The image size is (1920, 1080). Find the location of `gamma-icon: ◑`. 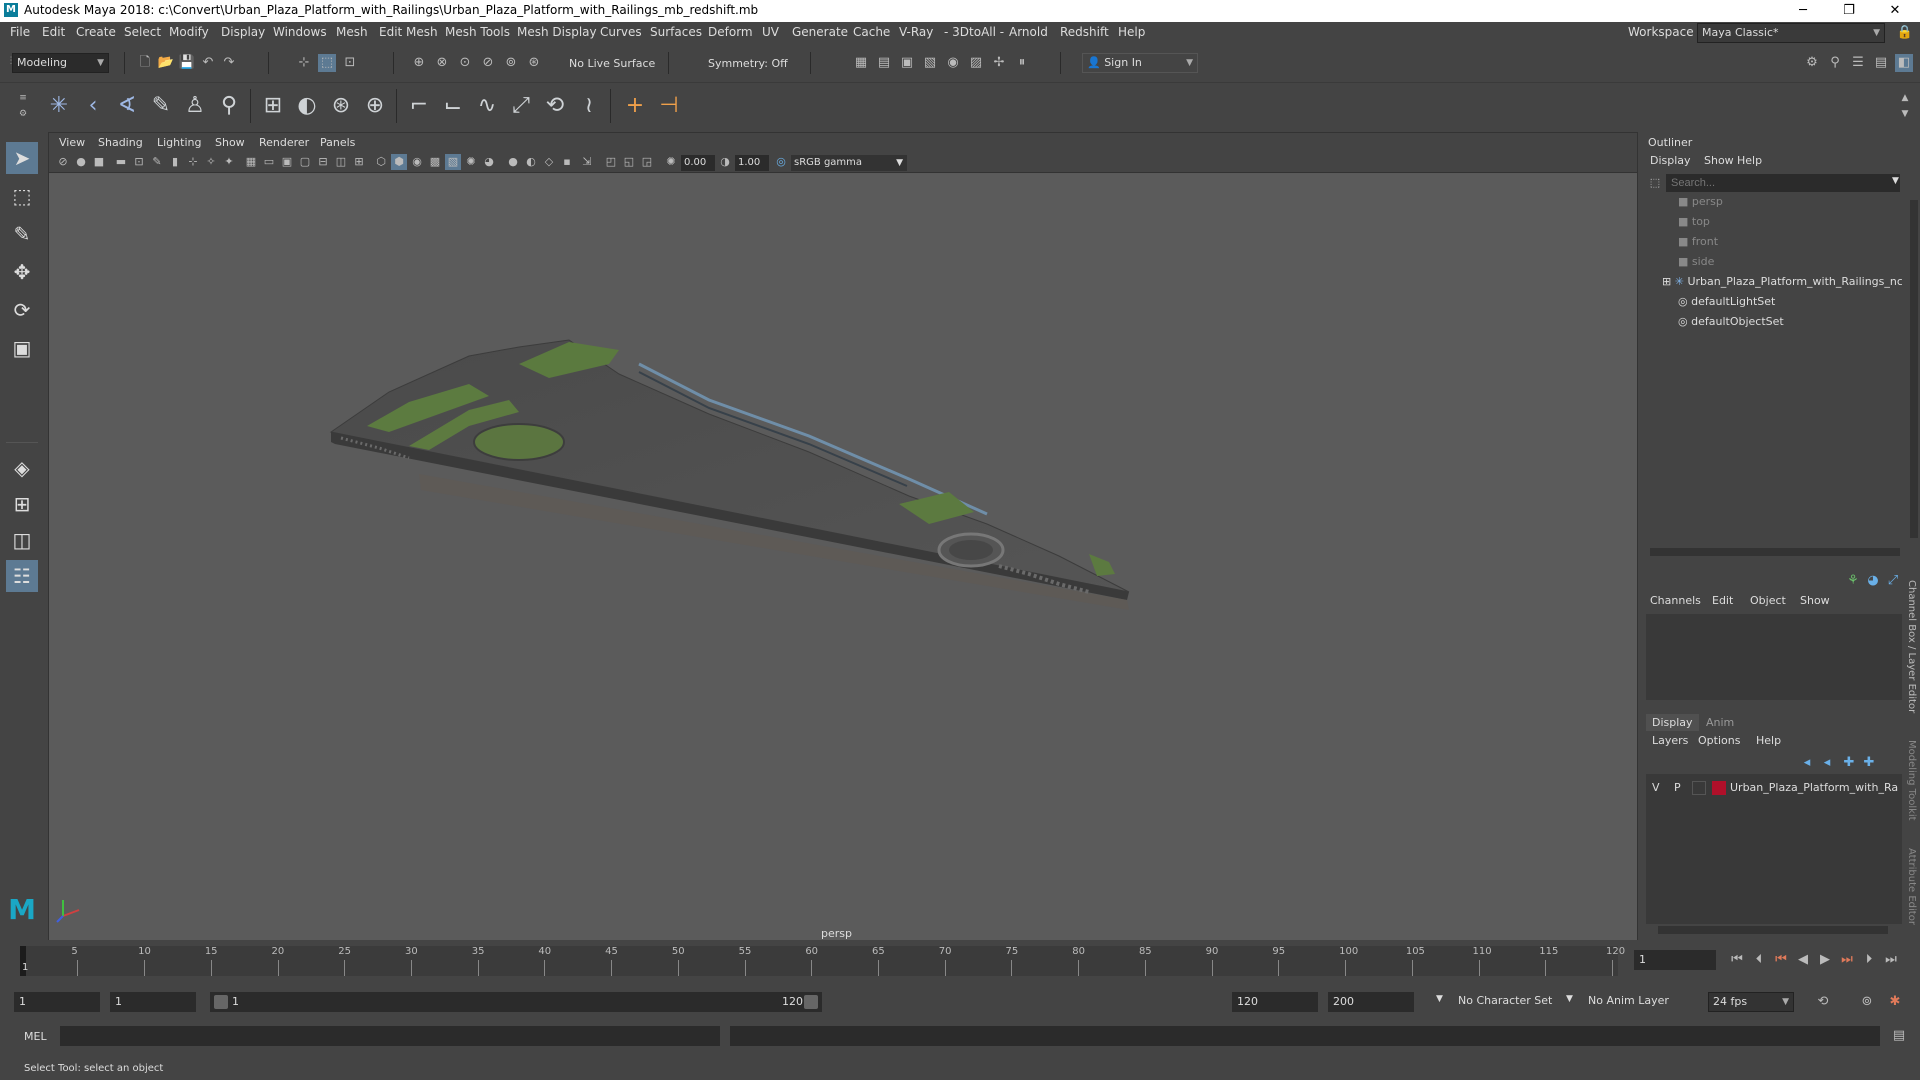

gamma-icon: ◑ is located at coordinates (725, 162).